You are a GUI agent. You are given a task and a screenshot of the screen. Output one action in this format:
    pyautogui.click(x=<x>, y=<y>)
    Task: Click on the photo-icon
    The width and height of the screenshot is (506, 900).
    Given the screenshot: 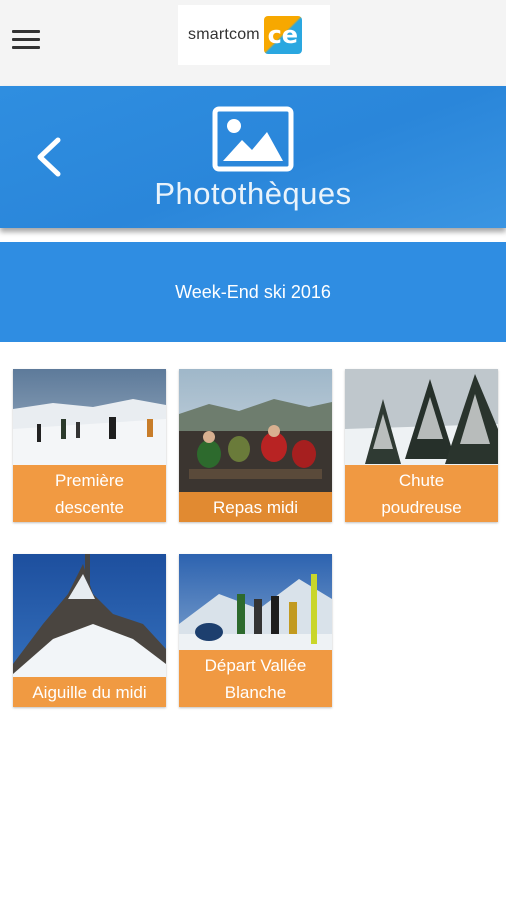 What is the action you would take?
    pyautogui.click(x=253, y=139)
    